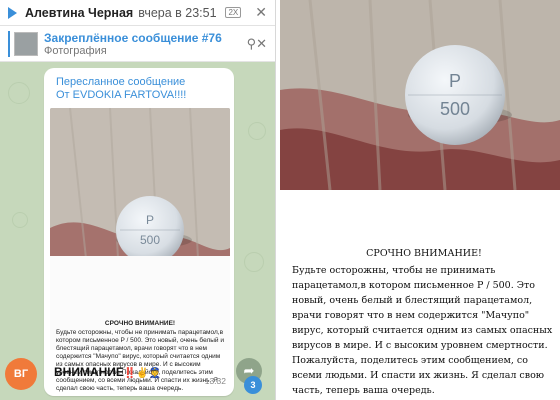 The height and width of the screenshot is (400, 560). Describe the element at coordinates (142, 373) in the screenshot. I see `caption-emoji: ‼️✌️👮` at that location.